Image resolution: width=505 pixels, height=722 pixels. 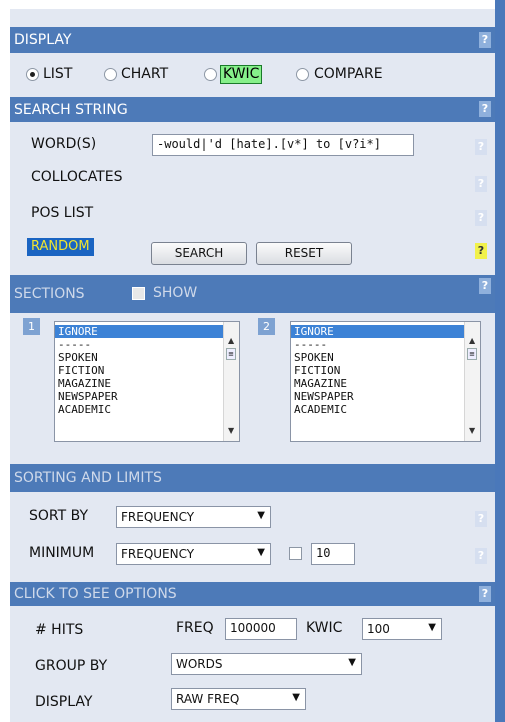 I want to click on group-by-value: WORDS, so click(x=199, y=664).